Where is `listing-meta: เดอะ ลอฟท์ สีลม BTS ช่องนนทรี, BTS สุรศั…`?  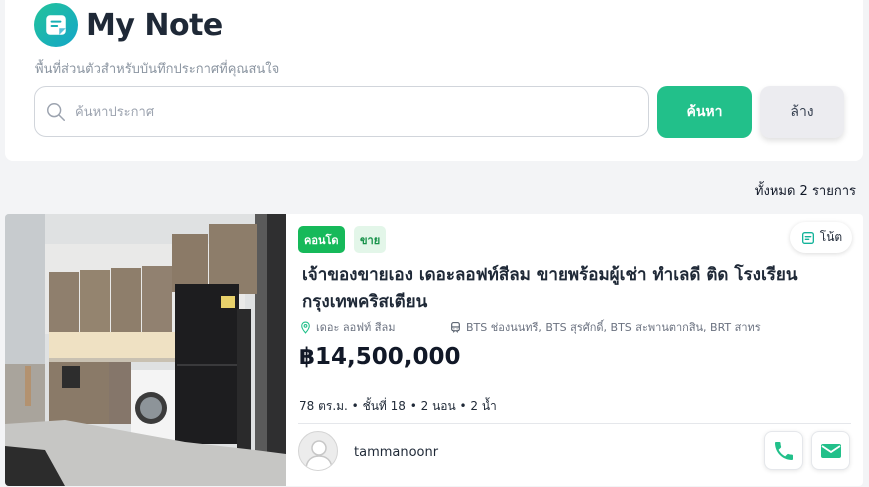
listing-meta: เดอะ ลอฟท์ สีลม BTS ช่องนนทรี, BTS สุรศั… is located at coordinates (574, 327).